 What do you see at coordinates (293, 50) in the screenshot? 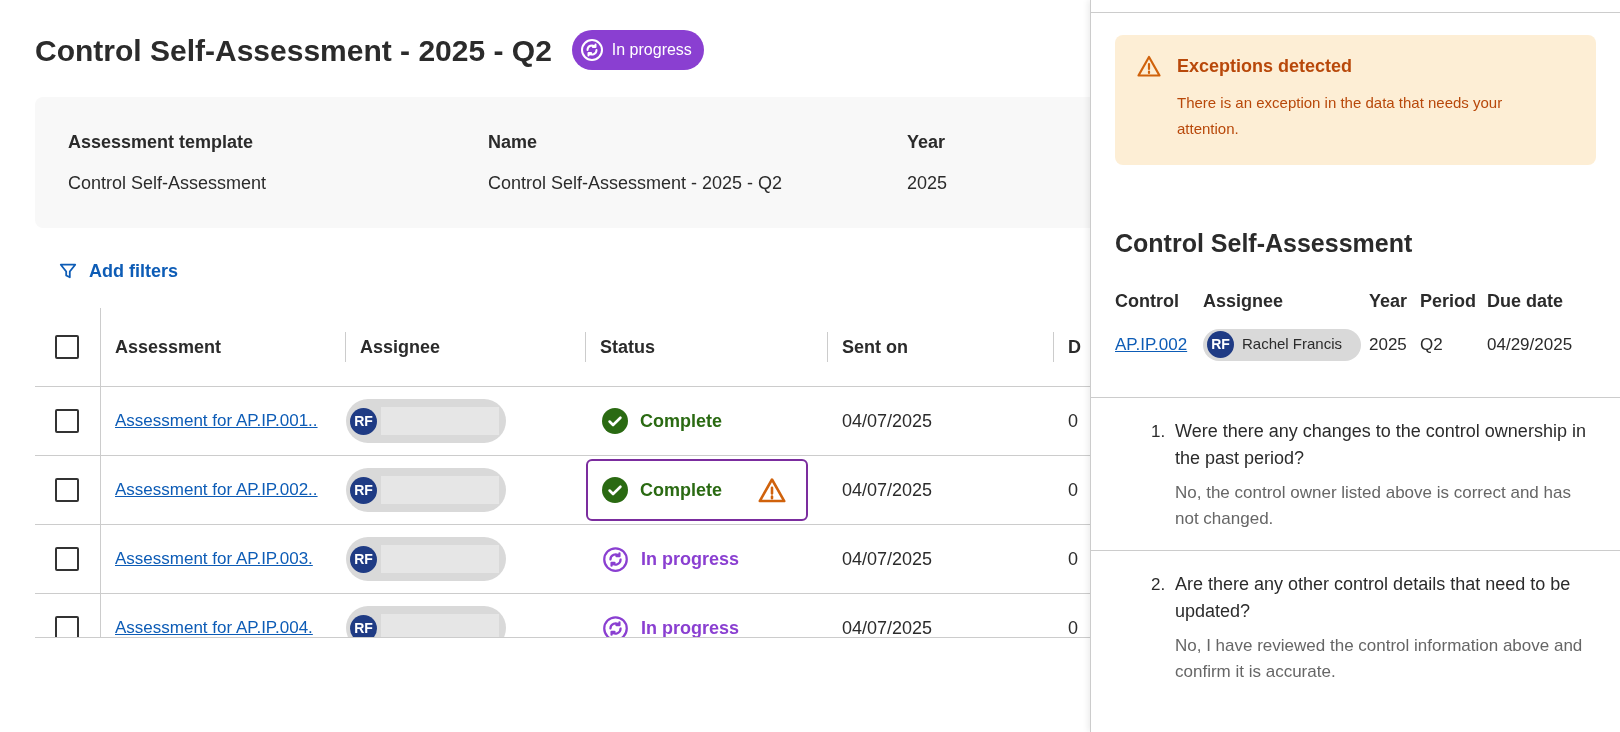
I see `page-title: Control Self-Assessment - 2025 - Q2` at bounding box center [293, 50].